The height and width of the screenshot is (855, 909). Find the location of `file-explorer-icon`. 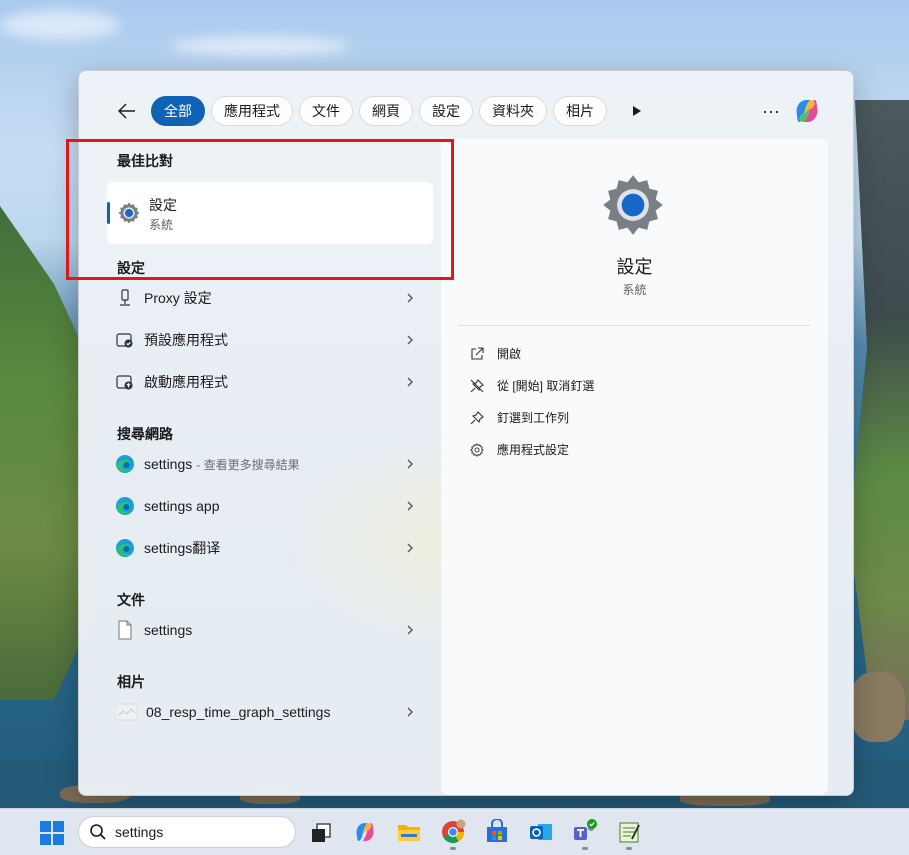

file-explorer-icon is located at coordinates (409, 832).